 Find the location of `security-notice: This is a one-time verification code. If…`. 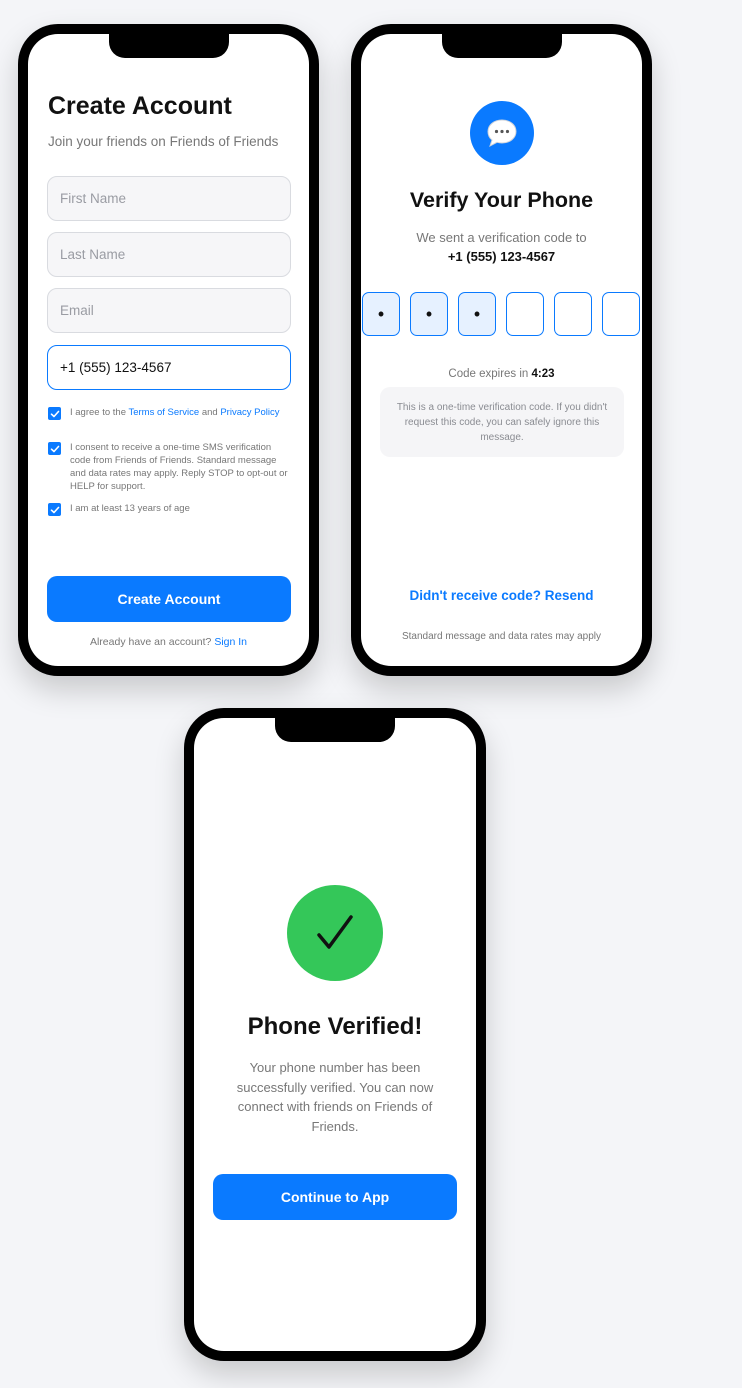

security-notice: This is a one-time verification code. If… is located at coordinates (502, 422).